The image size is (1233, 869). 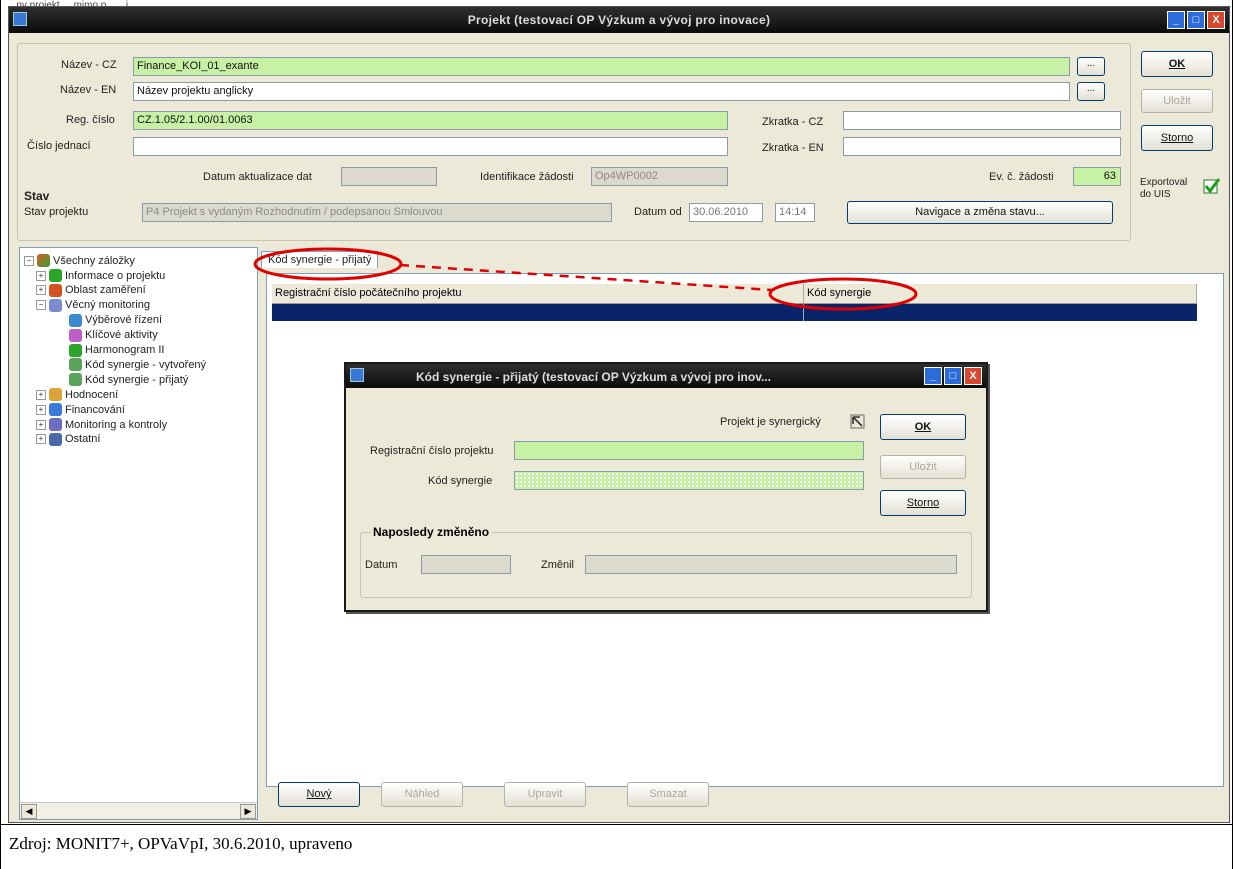 I want to click on highlight-ellipse-tab, so click(x=328, y=264).